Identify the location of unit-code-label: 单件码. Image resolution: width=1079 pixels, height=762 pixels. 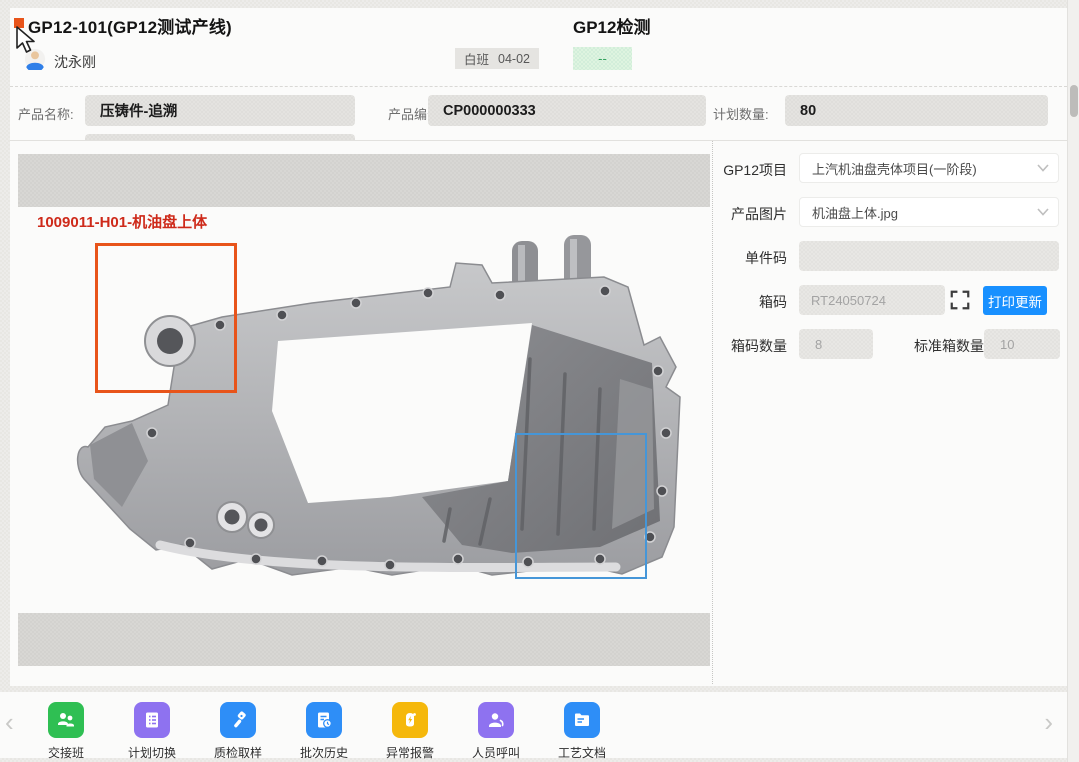
(766, 258).